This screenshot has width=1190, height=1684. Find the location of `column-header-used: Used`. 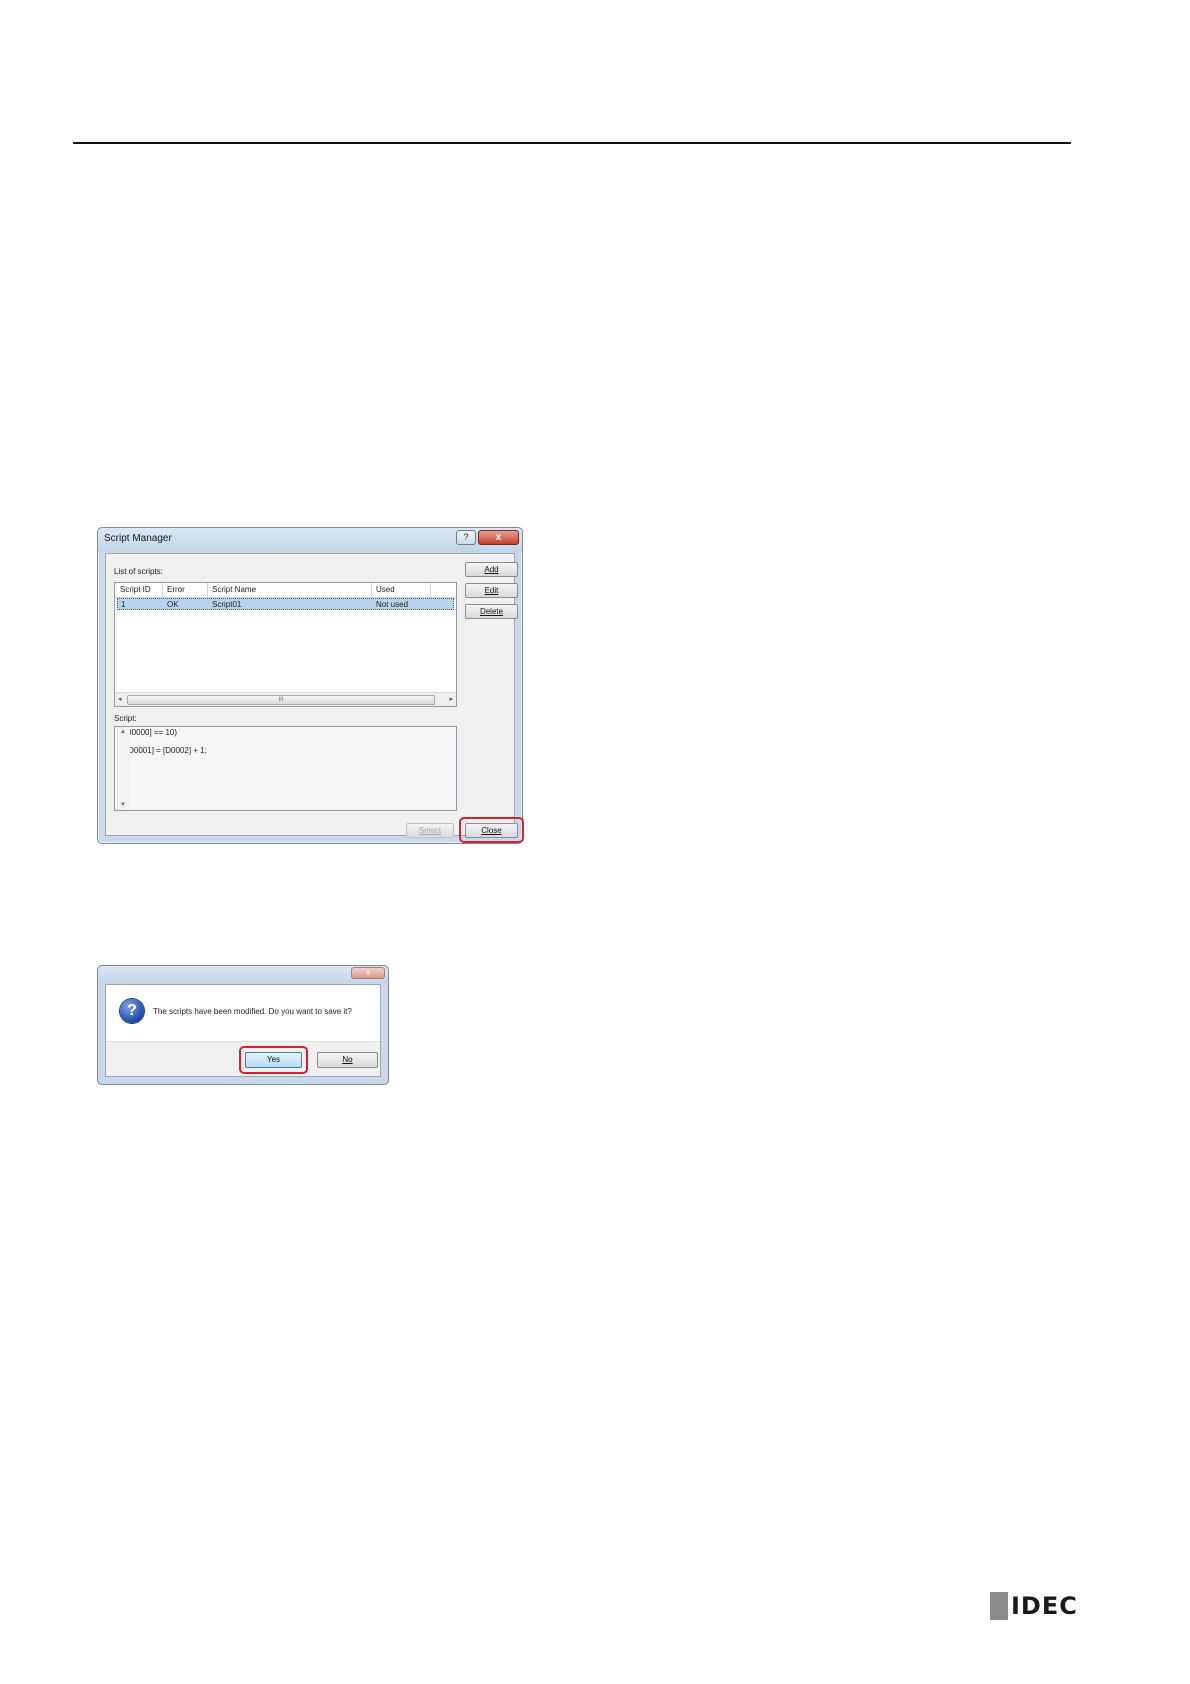

column-header-used: Used is located at coordinates (385, 589).